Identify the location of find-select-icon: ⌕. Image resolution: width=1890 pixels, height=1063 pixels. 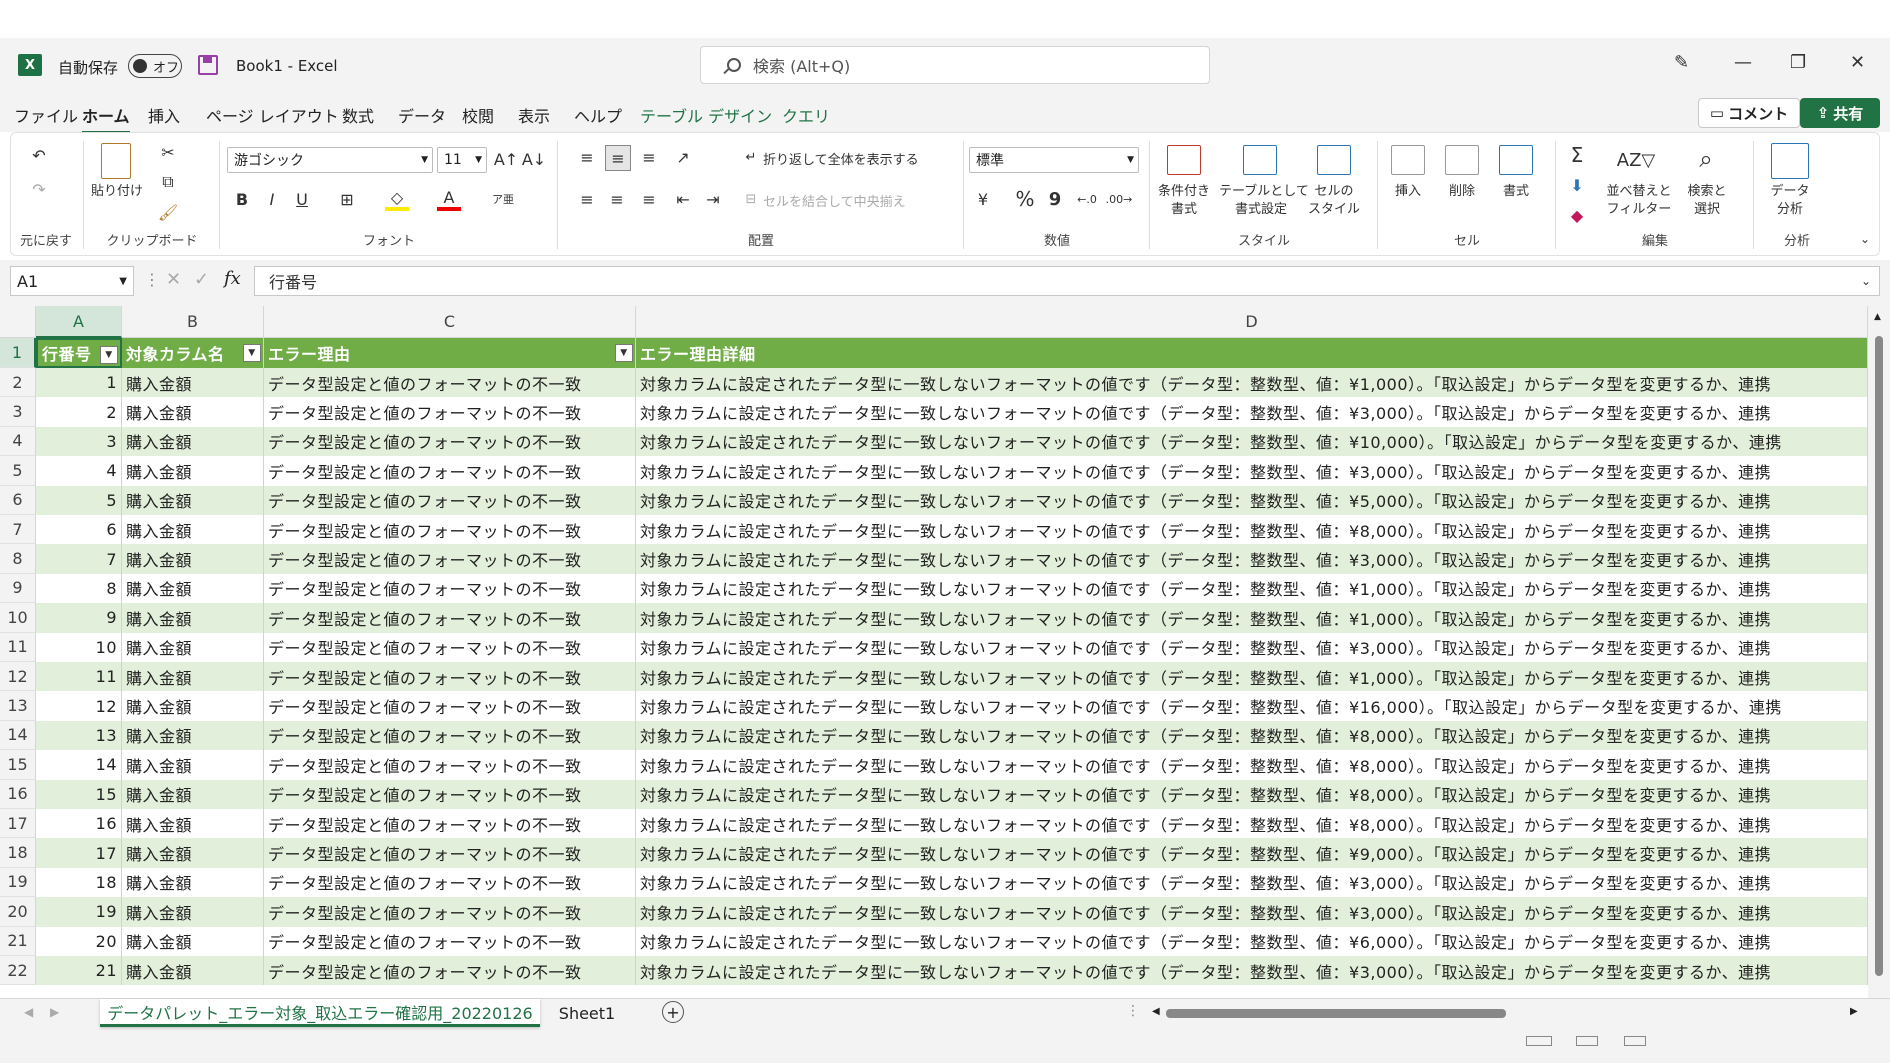
(1706, 159).